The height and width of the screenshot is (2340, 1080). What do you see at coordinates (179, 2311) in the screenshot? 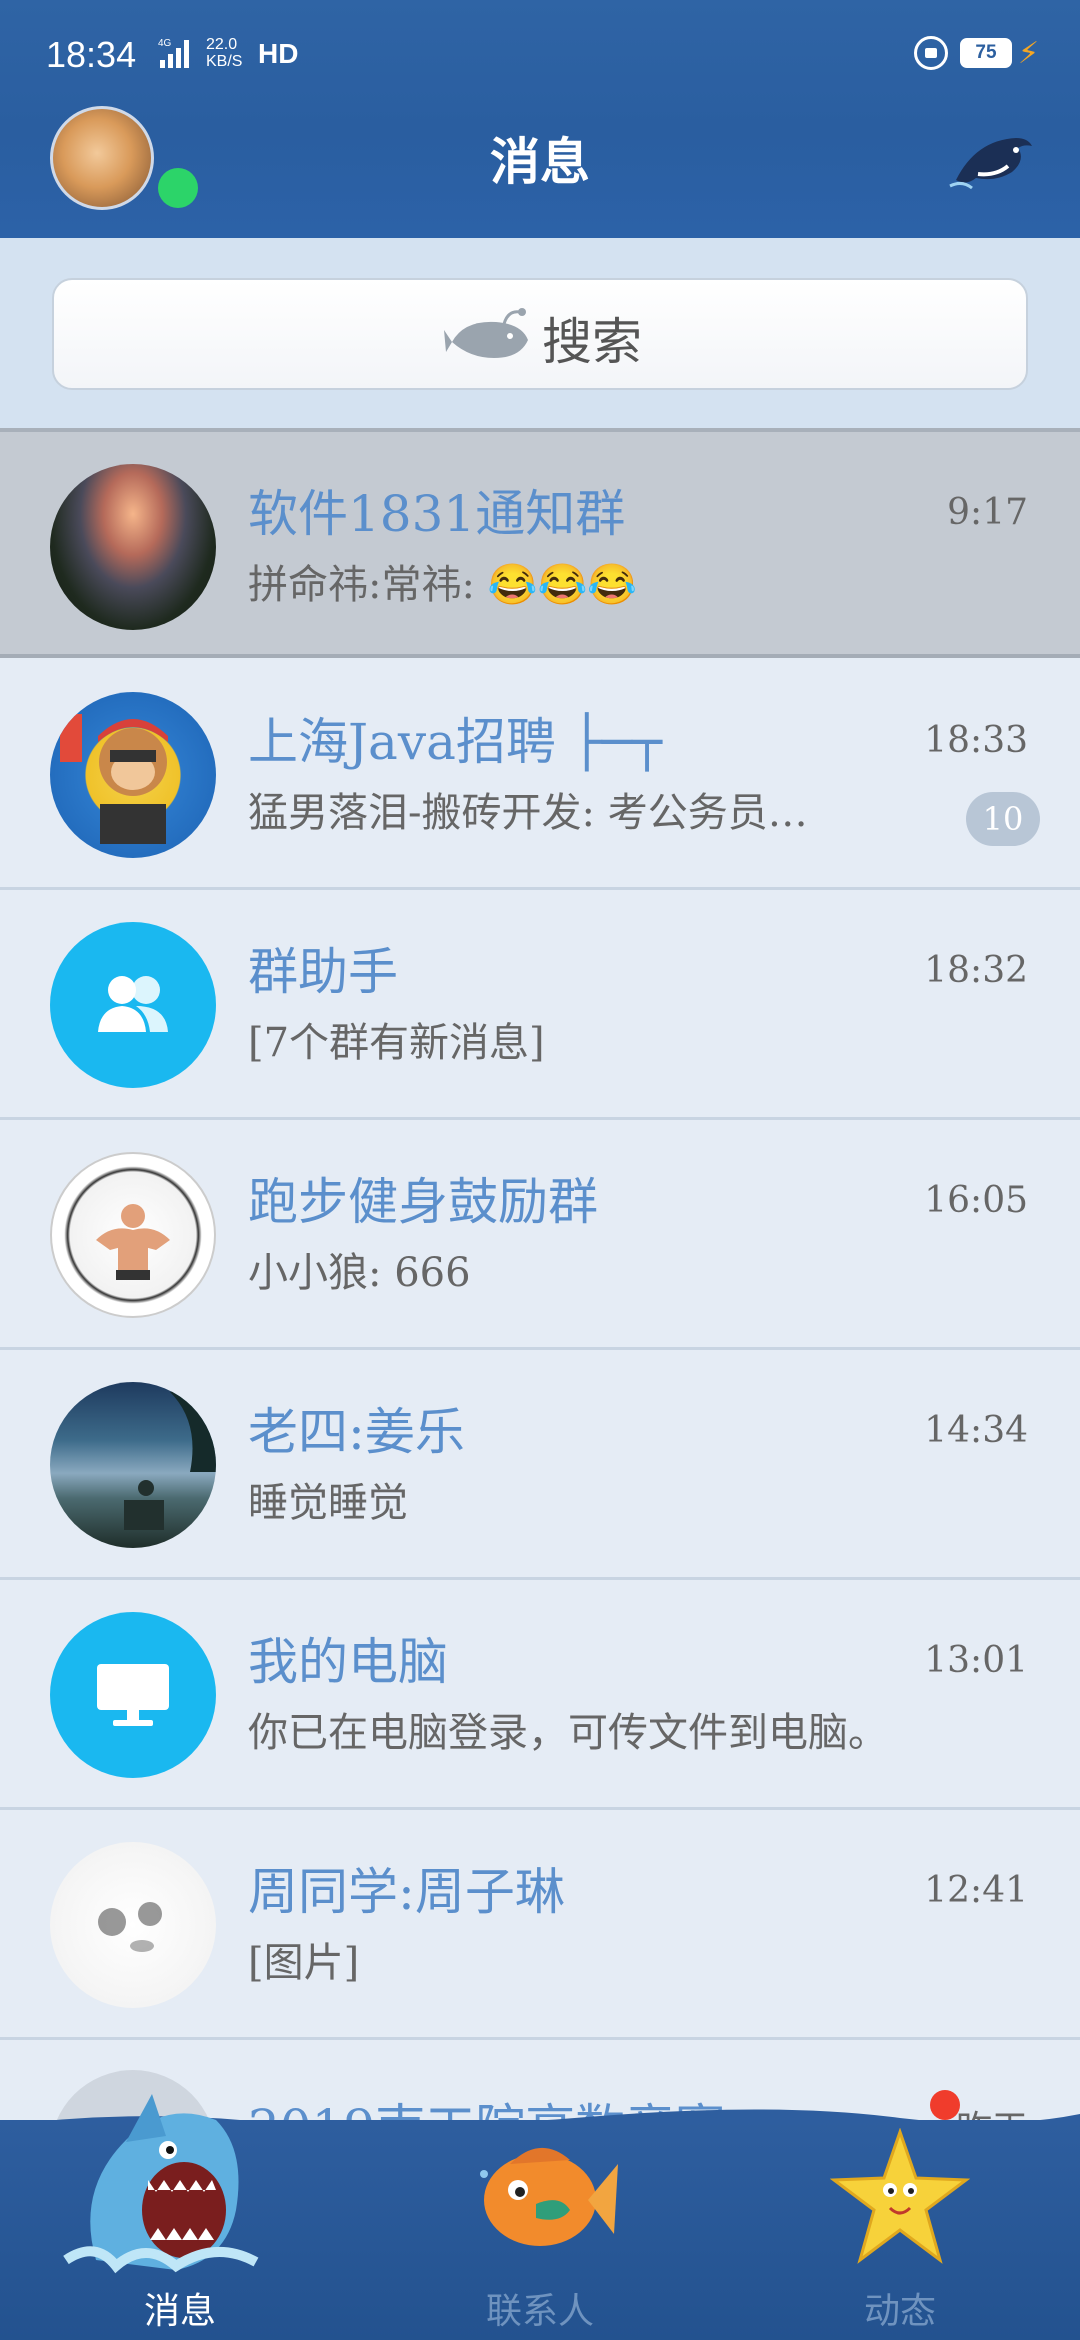
I see `tab-label: 消息` at bounding box center [179, 2311].